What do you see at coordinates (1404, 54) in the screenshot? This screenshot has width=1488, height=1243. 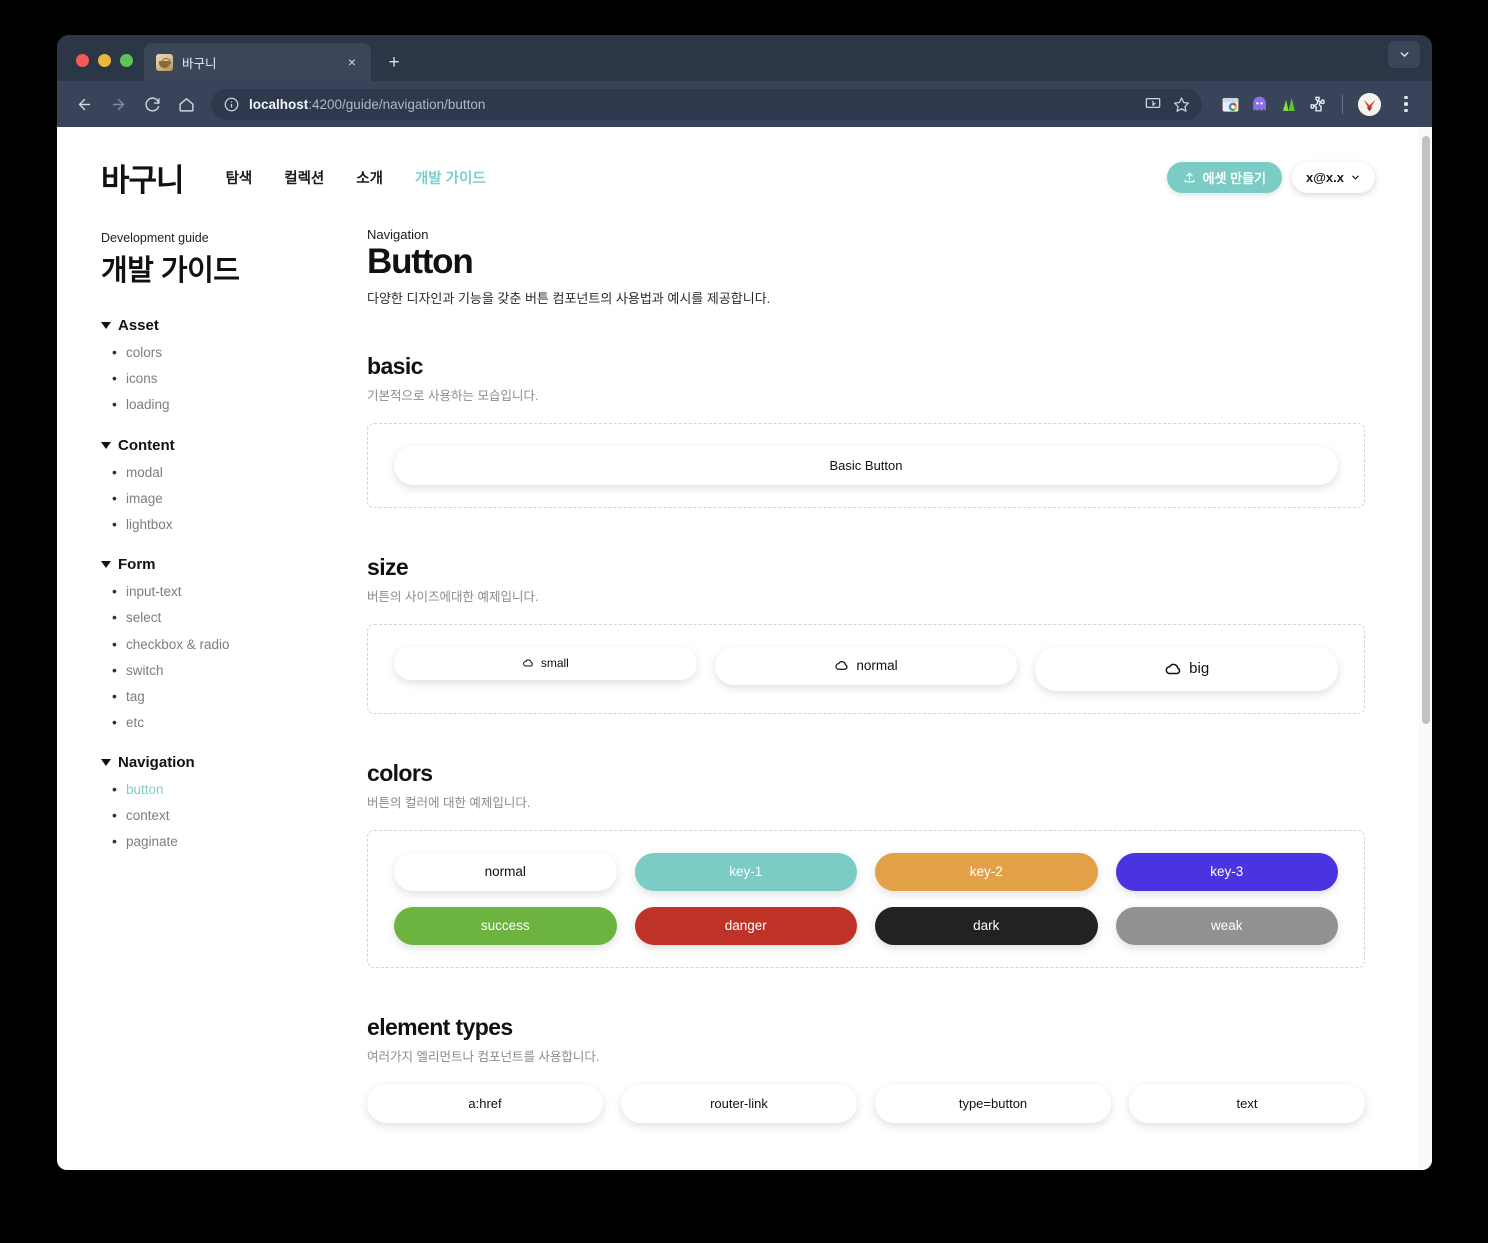 I see `chevron-down-icon` at bounding box center [1404, 54].